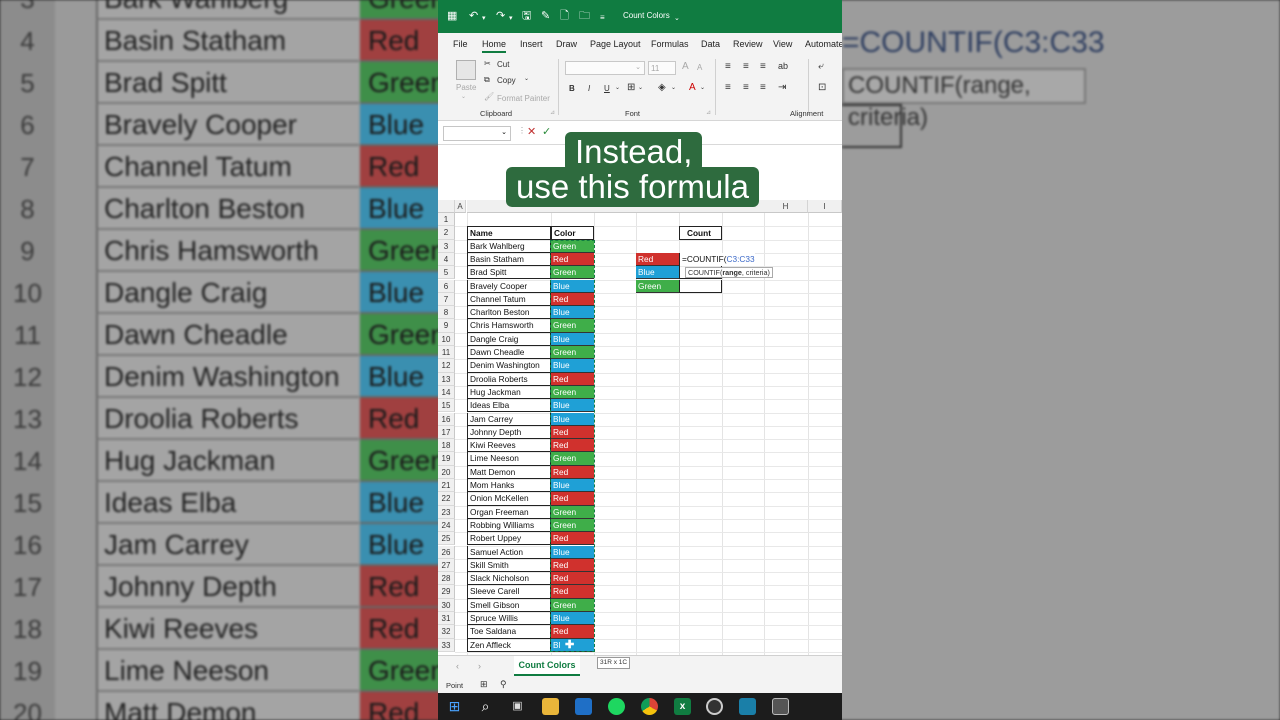  What do you see at coordinates (657, 259) in the screenshot?
I see `summary-label-red: Red` at bounding box center [657, 259].